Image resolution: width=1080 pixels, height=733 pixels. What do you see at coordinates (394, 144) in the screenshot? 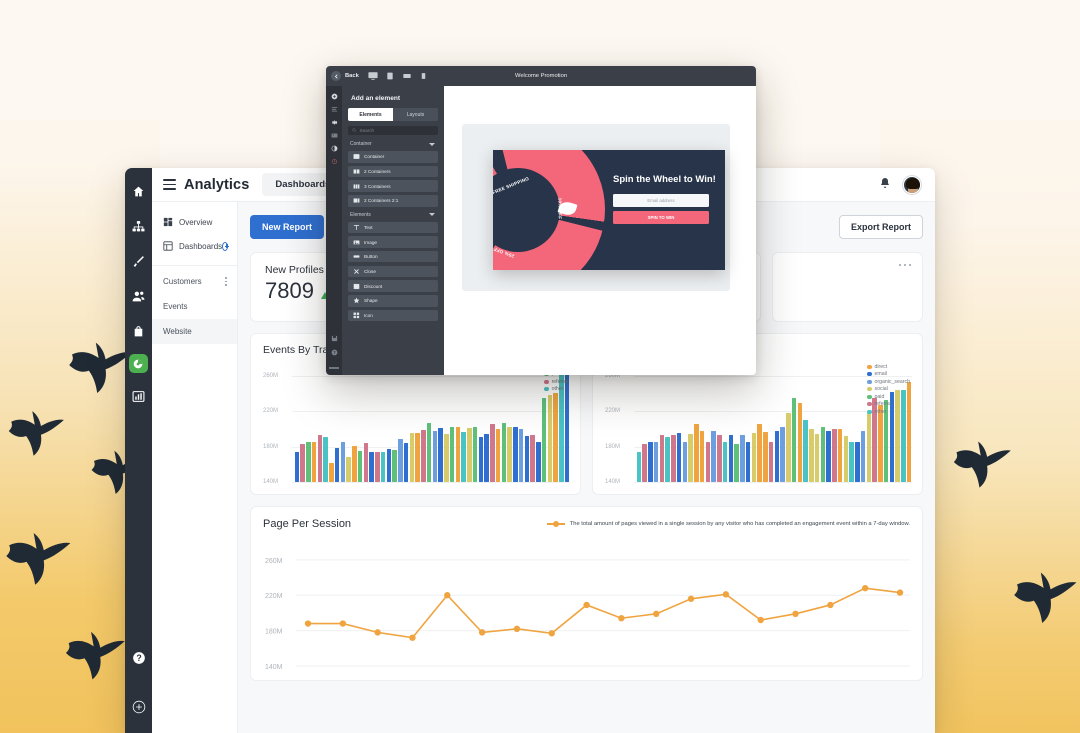
I see `section-header-container: Container` at bounding box center [394, 144].